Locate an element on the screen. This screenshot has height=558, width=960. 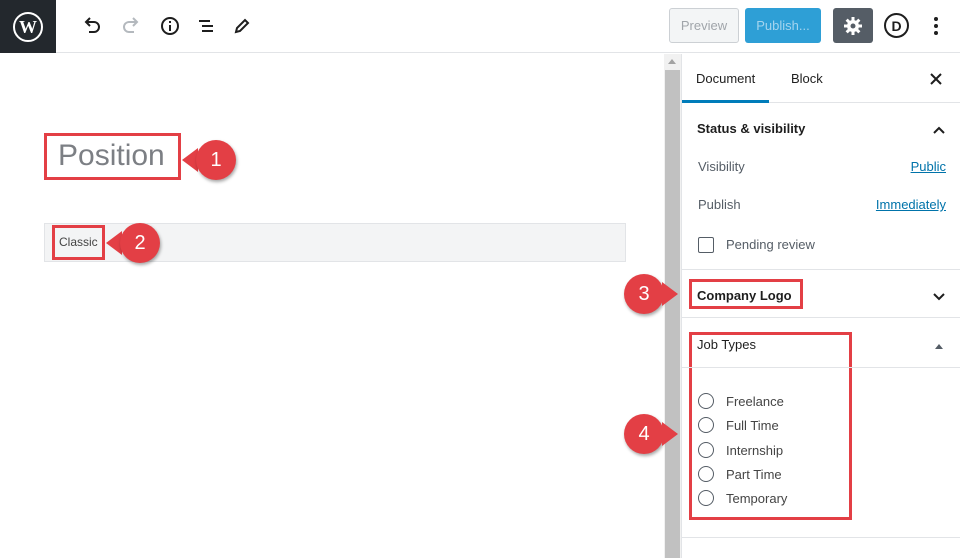
scrollbar-thumb is located at coordinates (672, 314).